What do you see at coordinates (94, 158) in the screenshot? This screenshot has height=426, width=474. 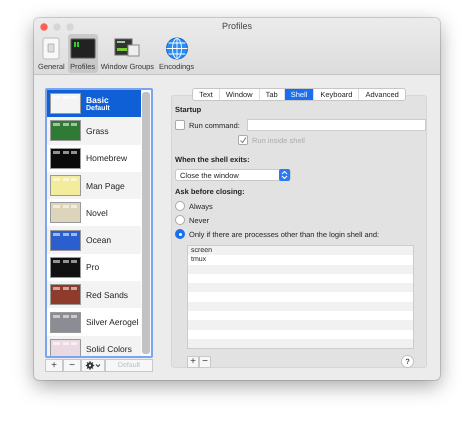 I see `profile-item: Homebrew` at bounding box center [94, 158].